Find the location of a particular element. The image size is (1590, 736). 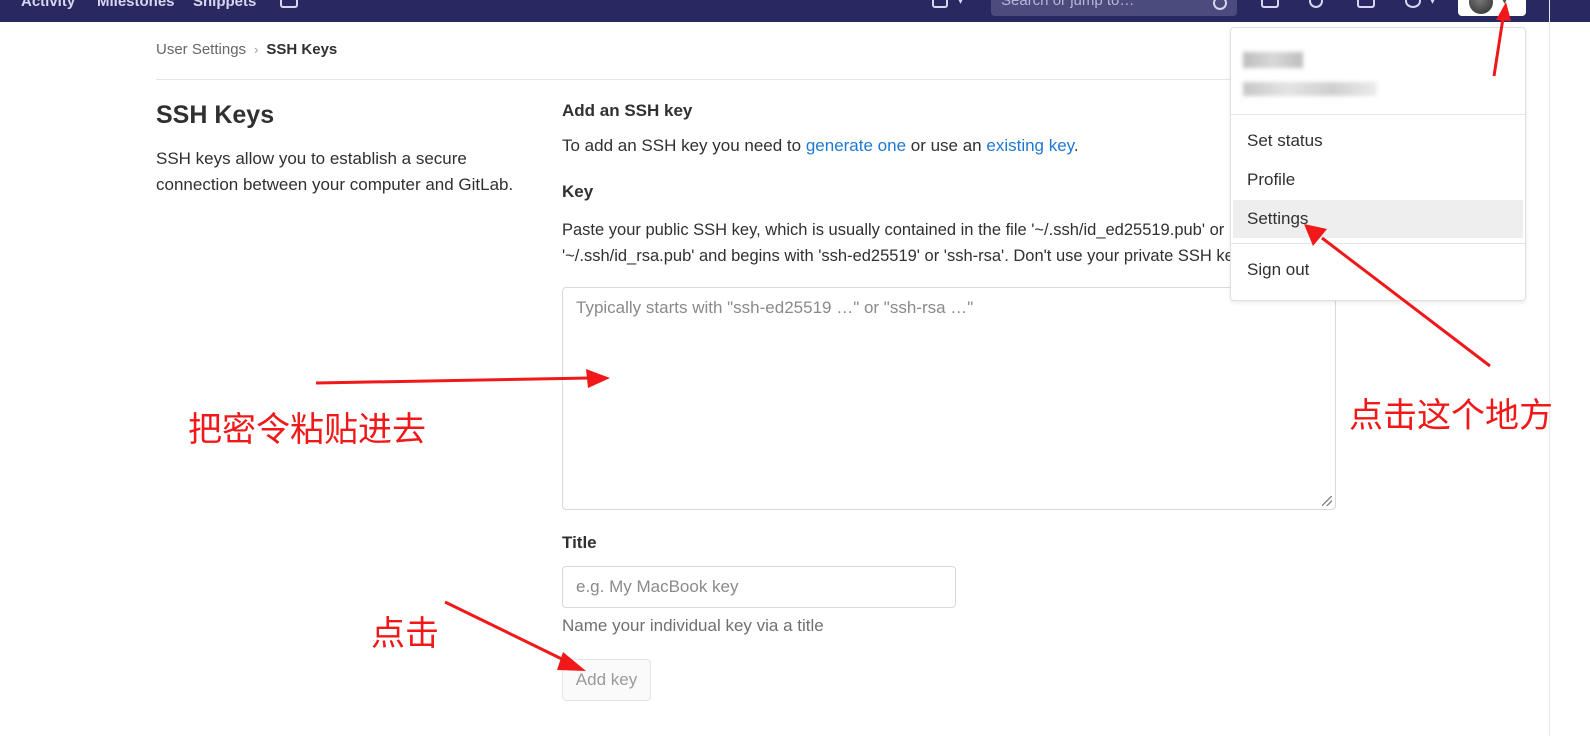

help-chevron-icon: ▾ is located at coordinates (1432, 3).